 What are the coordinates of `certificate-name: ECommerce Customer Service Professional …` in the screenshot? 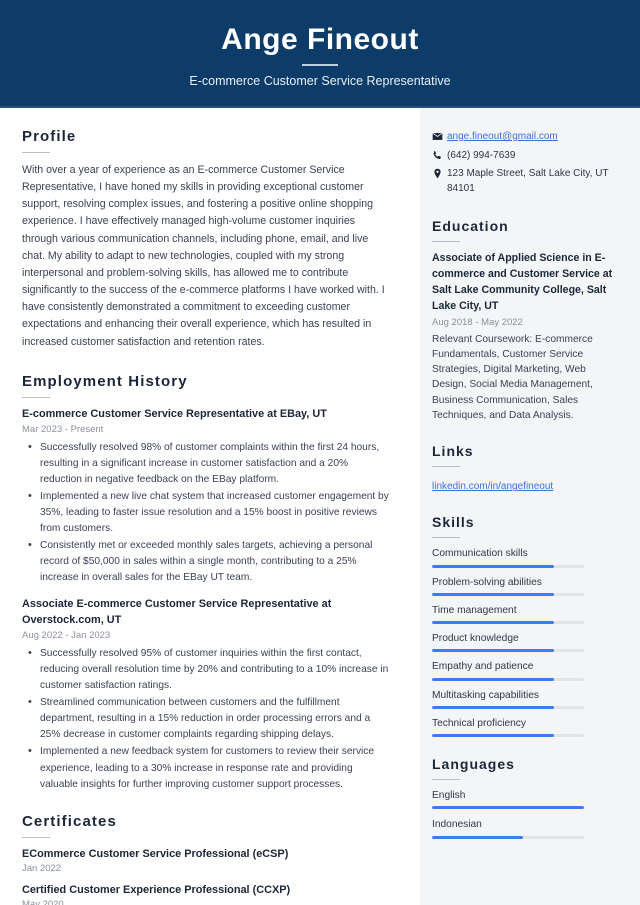 It's located at (155, 853).